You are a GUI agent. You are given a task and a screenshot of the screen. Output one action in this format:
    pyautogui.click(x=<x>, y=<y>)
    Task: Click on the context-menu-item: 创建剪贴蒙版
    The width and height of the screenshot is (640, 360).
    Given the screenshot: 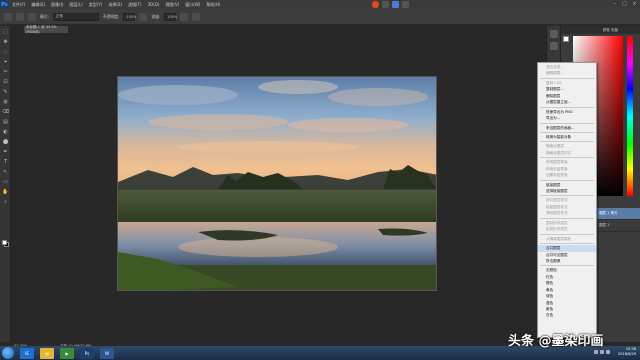 What is the action you would take?
    pyautogui.click(x=557, y=175)
    